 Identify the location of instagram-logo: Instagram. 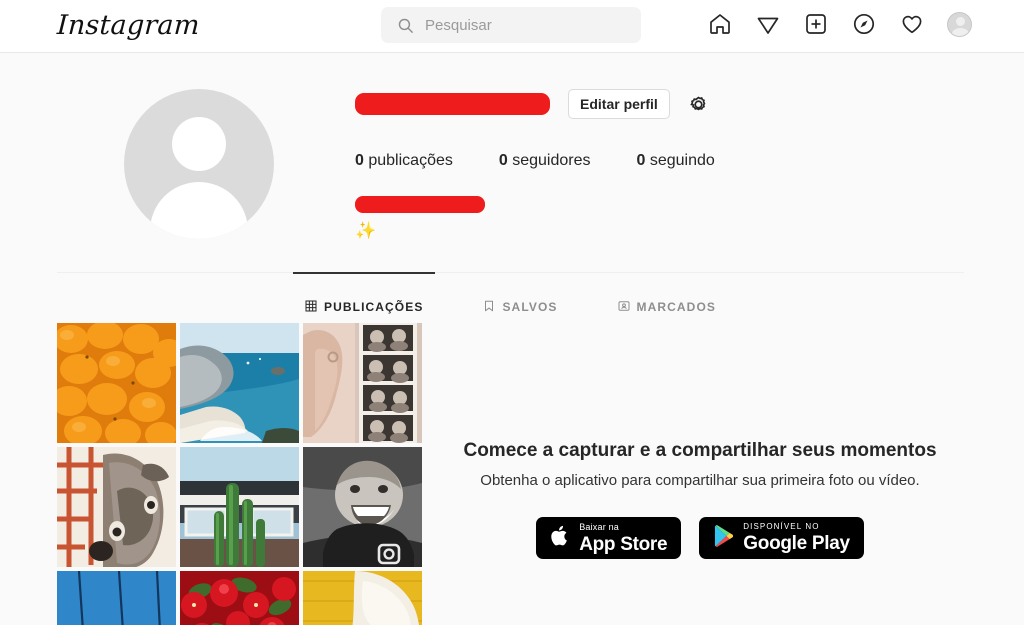
(128, 26).